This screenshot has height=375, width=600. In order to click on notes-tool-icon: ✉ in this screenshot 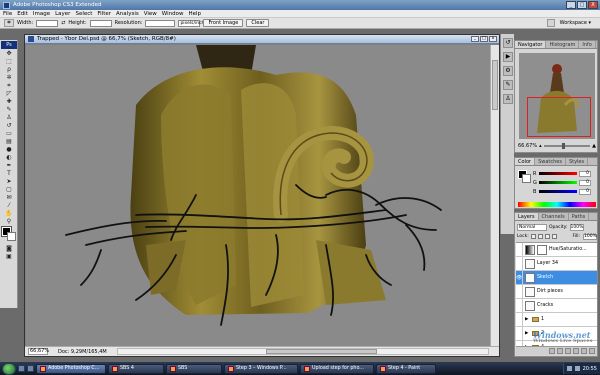, I will do `click(9, 197)`.